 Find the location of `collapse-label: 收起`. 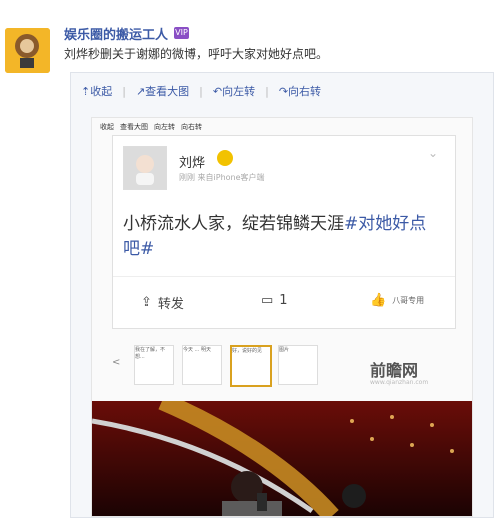

collapse-label: 收起 is located at coordinates (101, 91).